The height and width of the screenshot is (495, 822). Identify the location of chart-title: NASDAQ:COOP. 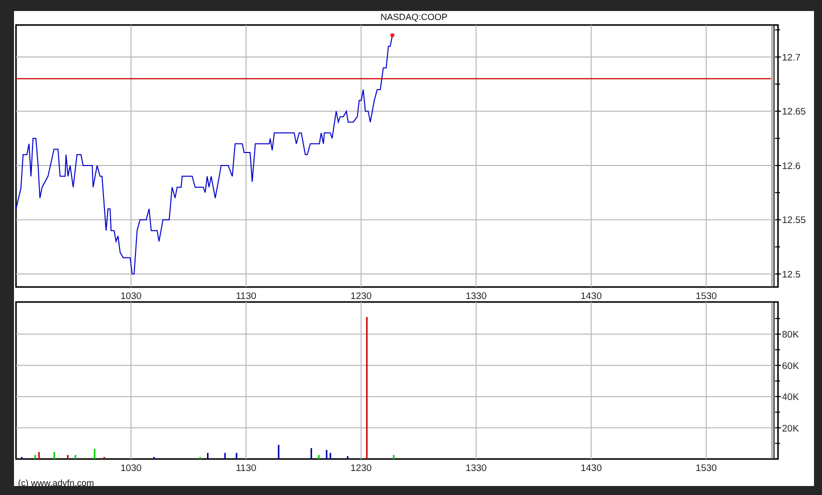
(414, 17).